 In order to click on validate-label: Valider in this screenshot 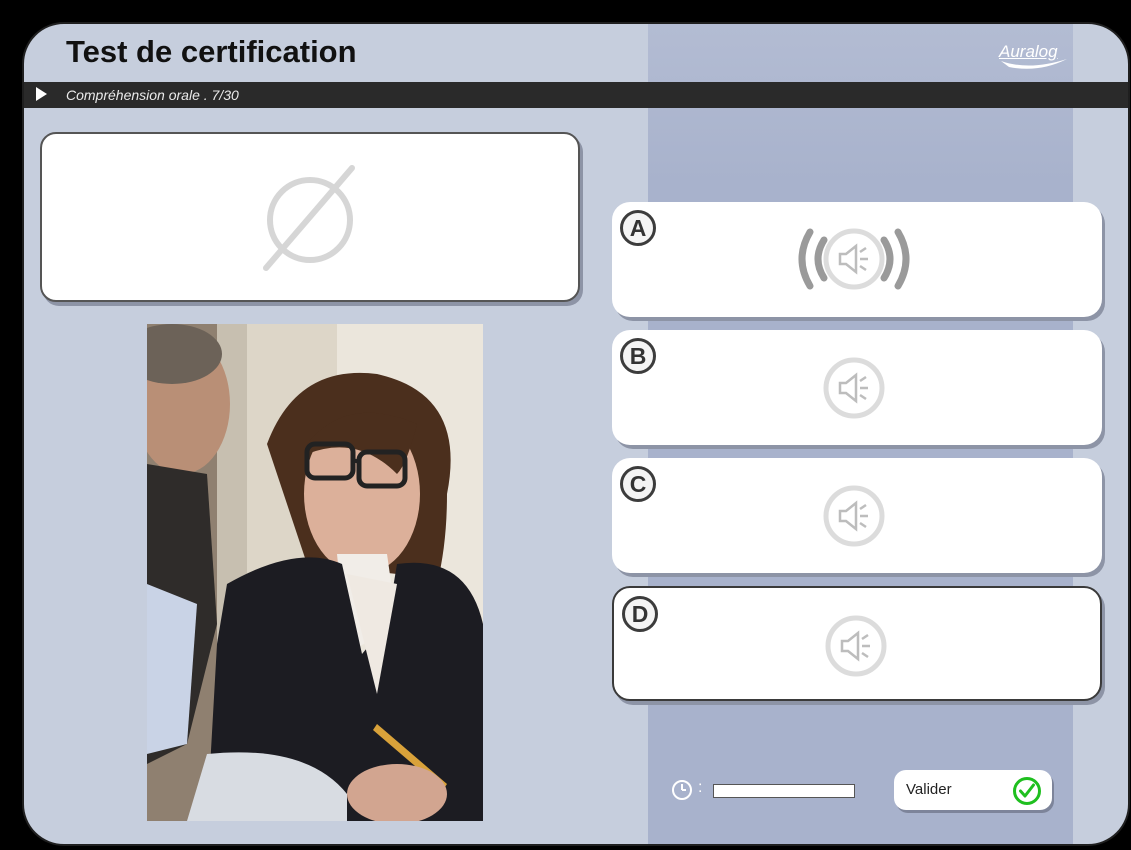, I will do `click(929, 789)`.